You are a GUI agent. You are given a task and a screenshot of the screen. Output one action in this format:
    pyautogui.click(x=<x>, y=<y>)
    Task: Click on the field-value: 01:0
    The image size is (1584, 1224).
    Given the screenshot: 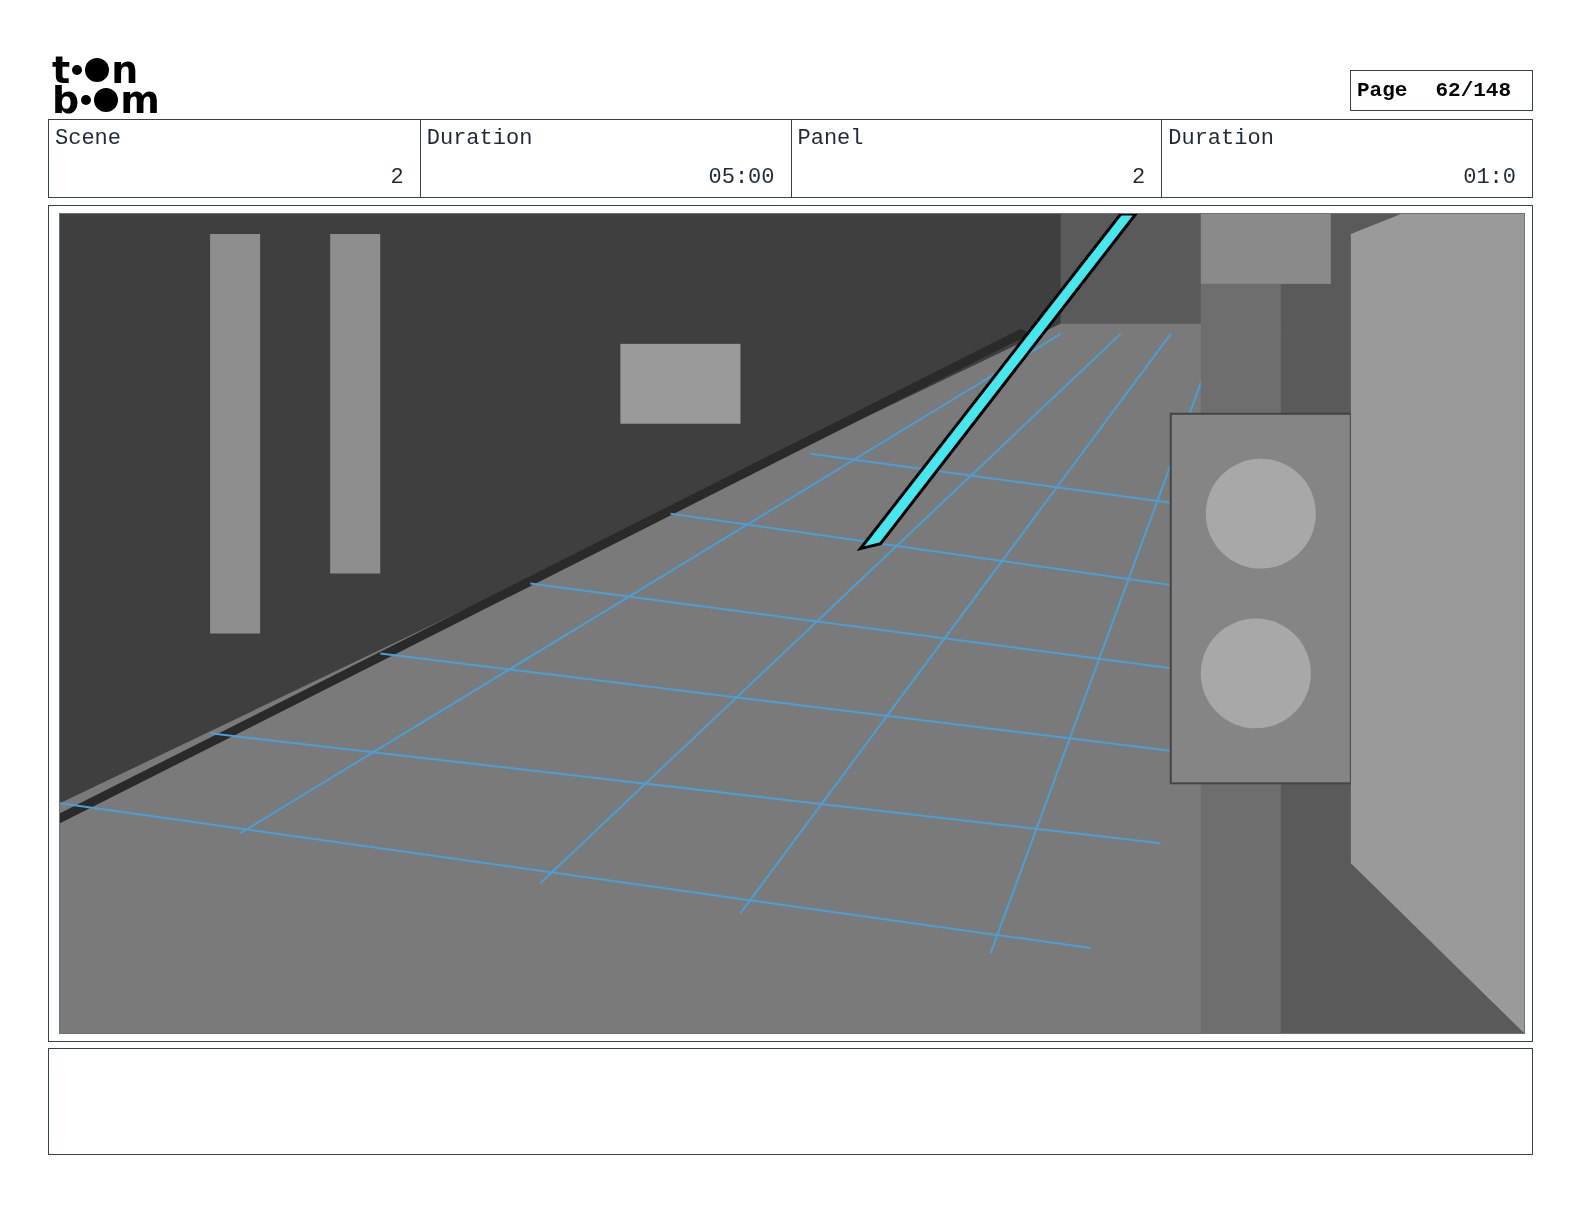 What is the action you would take?
    pyautogui.click(x=1489, y=178)
    